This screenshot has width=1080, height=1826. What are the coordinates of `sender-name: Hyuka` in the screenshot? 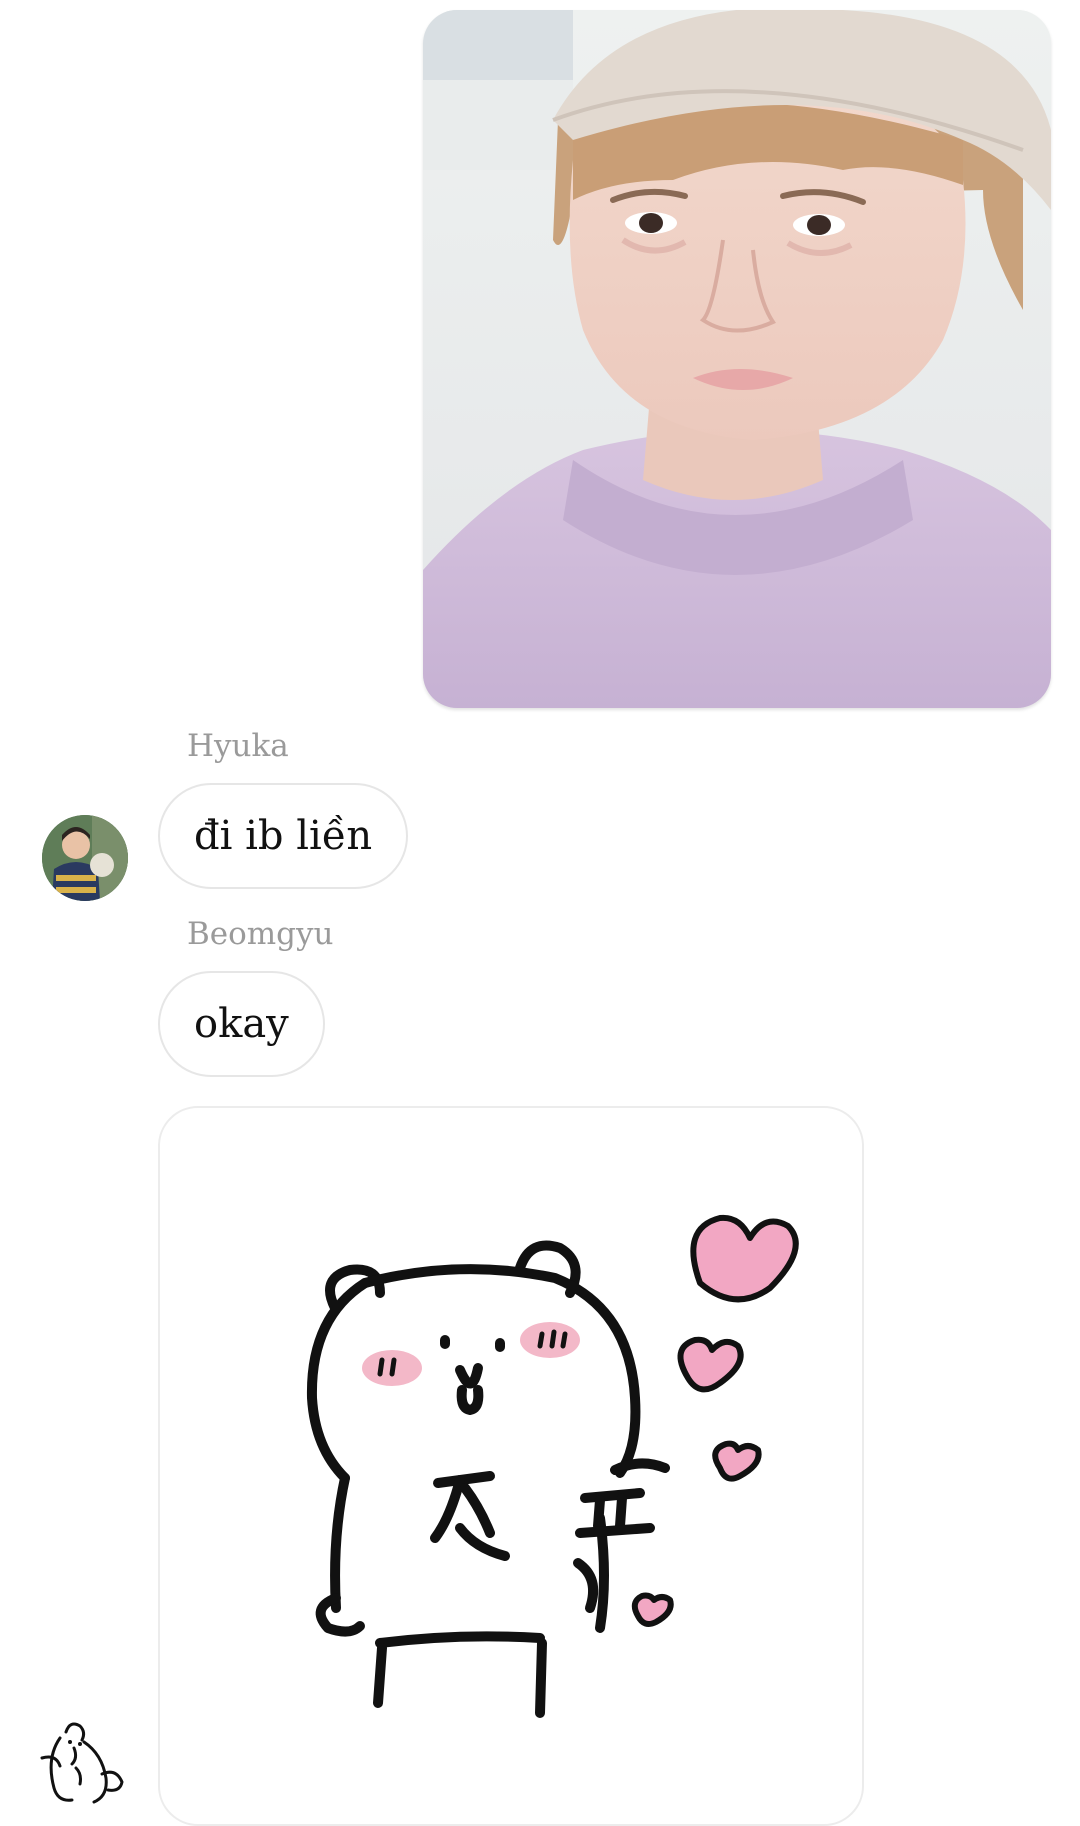 It's located at (238, 746).